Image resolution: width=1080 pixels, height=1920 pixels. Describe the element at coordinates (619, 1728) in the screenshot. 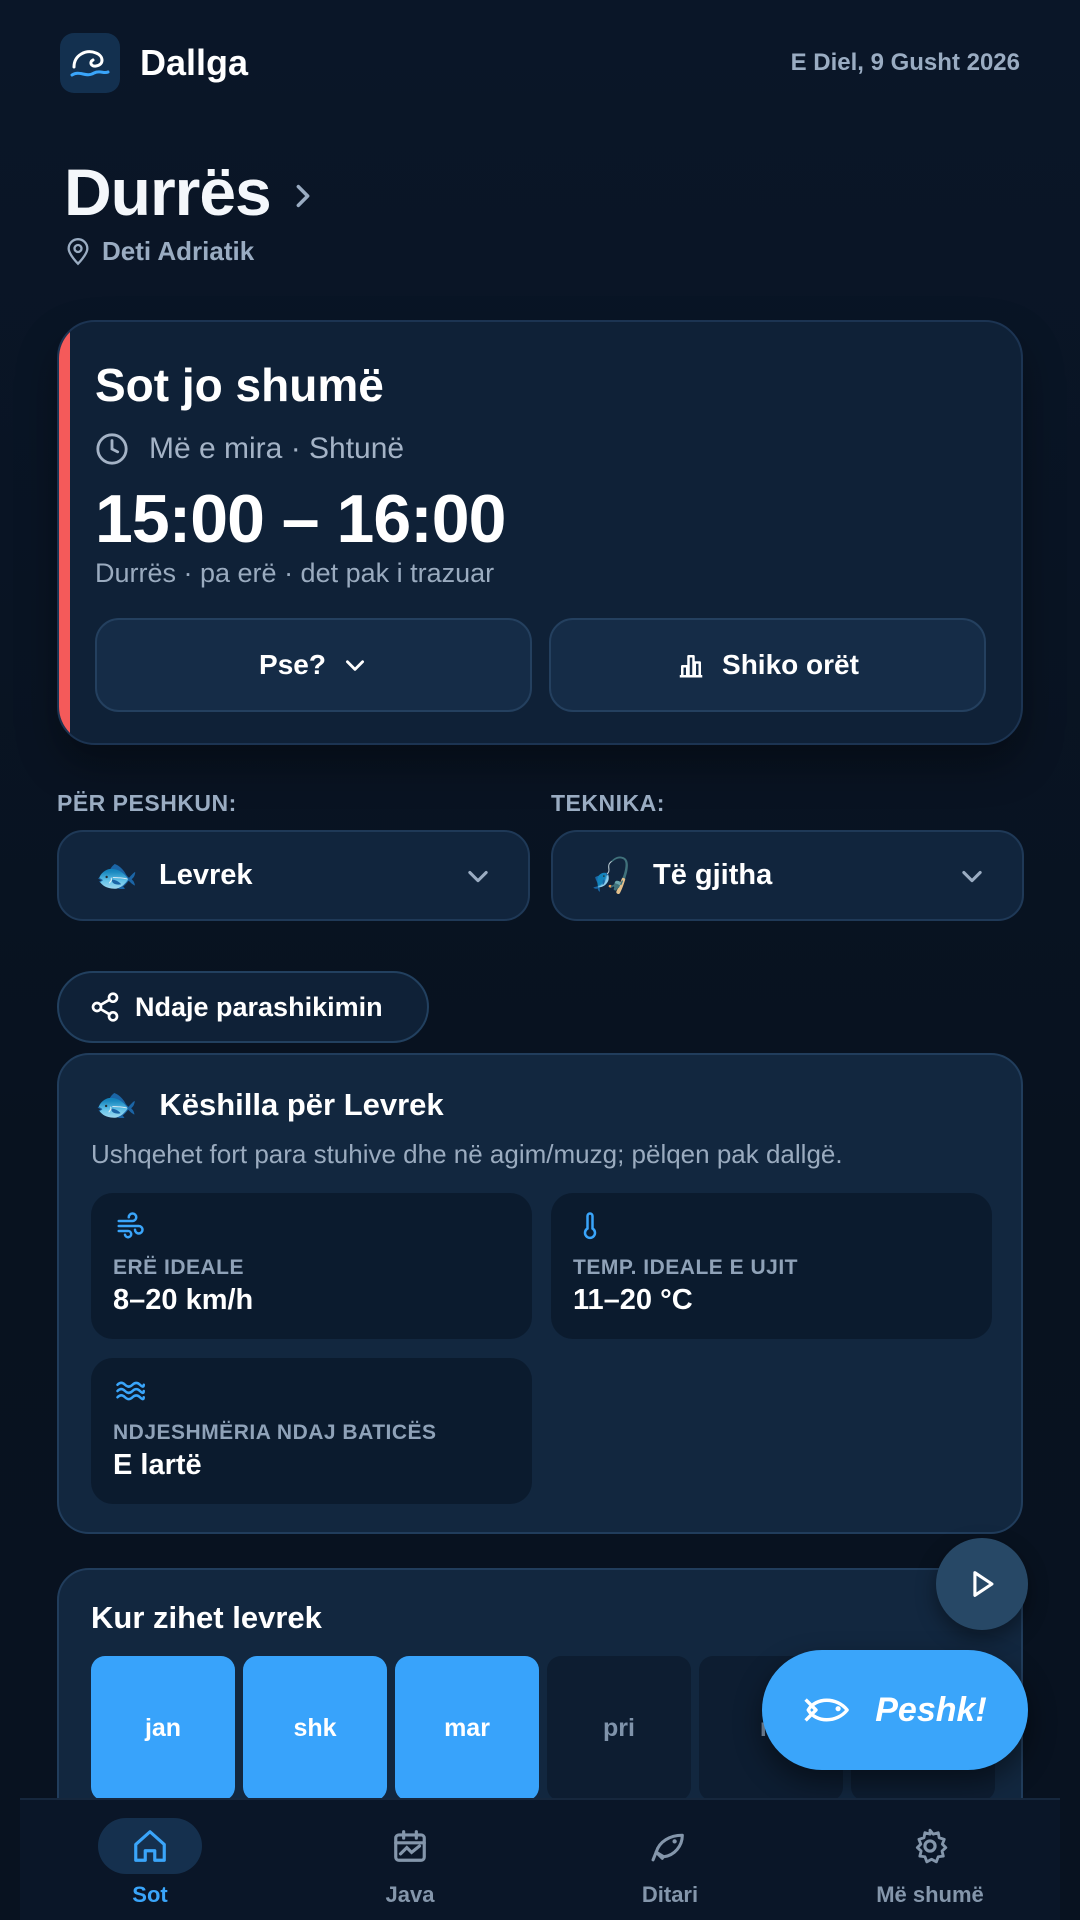

I see `month-pri: pri` at that location.